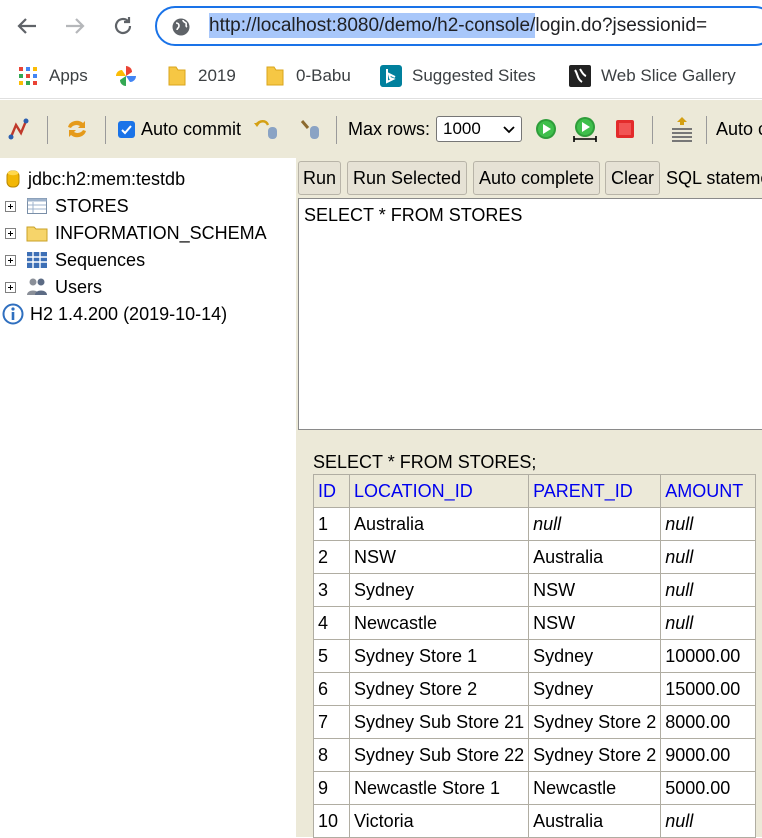  I want to click on tree-item-users: Users, so click(51, 287).